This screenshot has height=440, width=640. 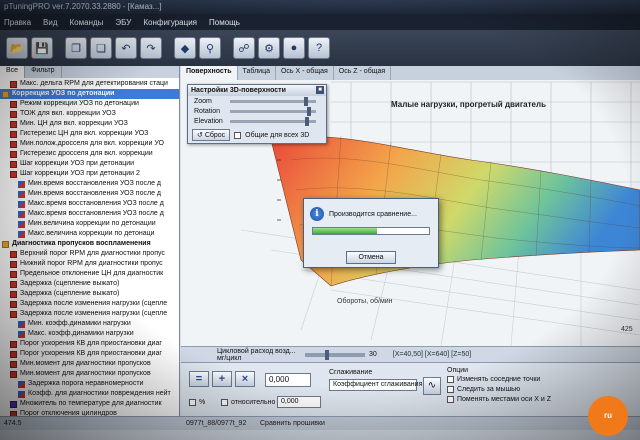 What do you see at coordinates (74, 123) in the screenshot?
I see `tree-item-label: Мин. ЦН для вкл. коррекции УОЗ` at bounding box center [74, 123].